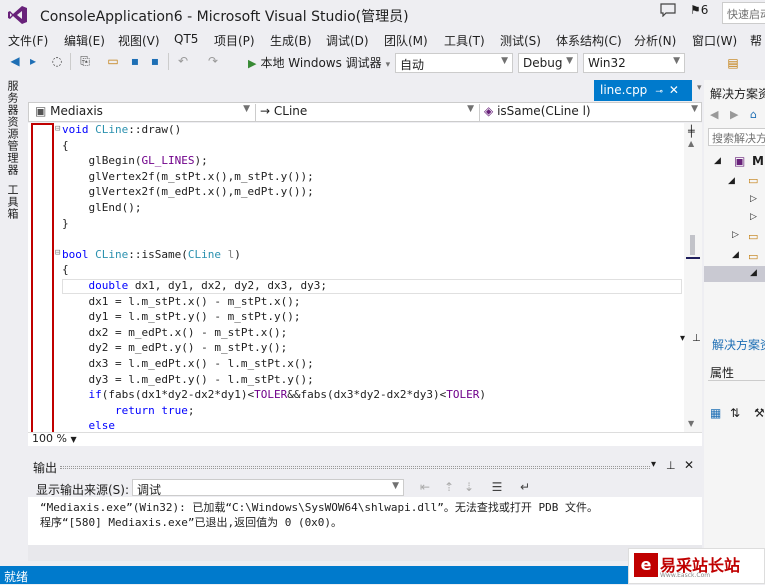  What do you see at coordinates (28, 40) in the screenshot?
I see `menu-file: 文件(F)` at bounding box center [28, 40].